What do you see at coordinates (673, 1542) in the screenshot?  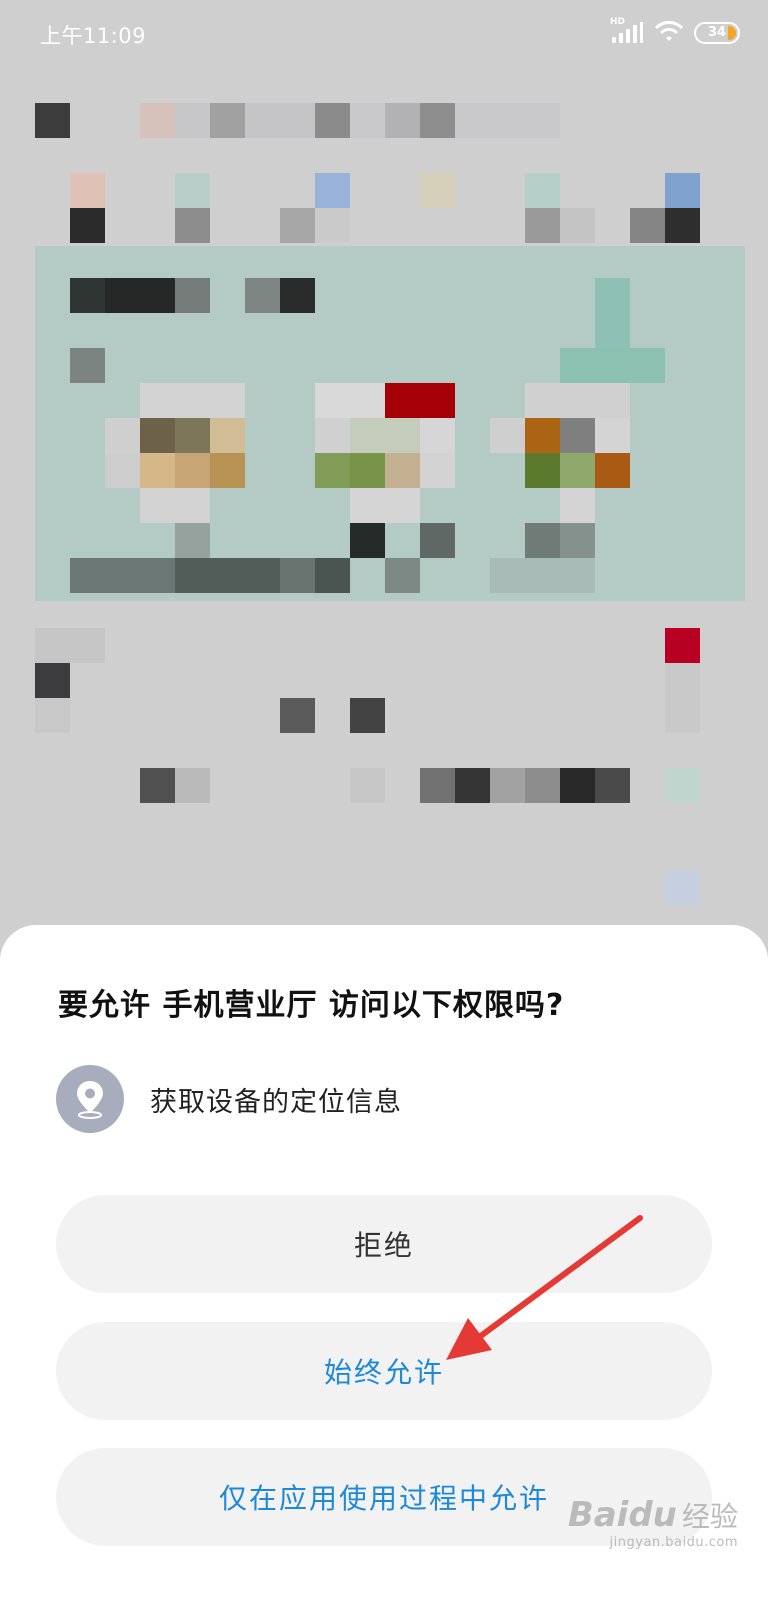 I see `watermark-url: jingyan.baidu.com` at bounding box center [673, 1542].